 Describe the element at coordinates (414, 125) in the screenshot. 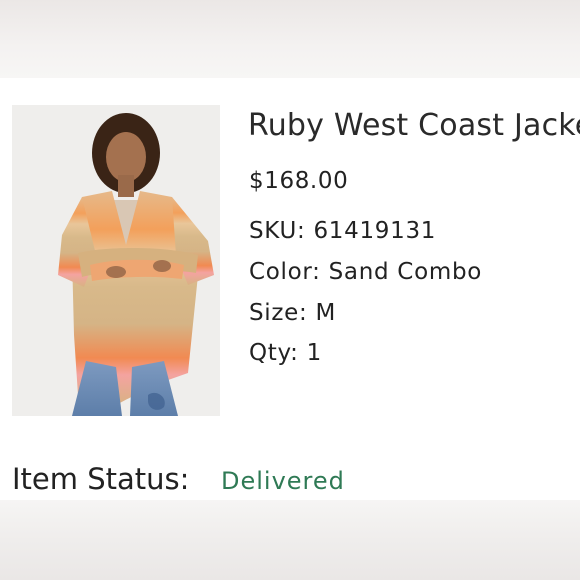

I see `product-title: Ruby West Coast Jacket` at that location.